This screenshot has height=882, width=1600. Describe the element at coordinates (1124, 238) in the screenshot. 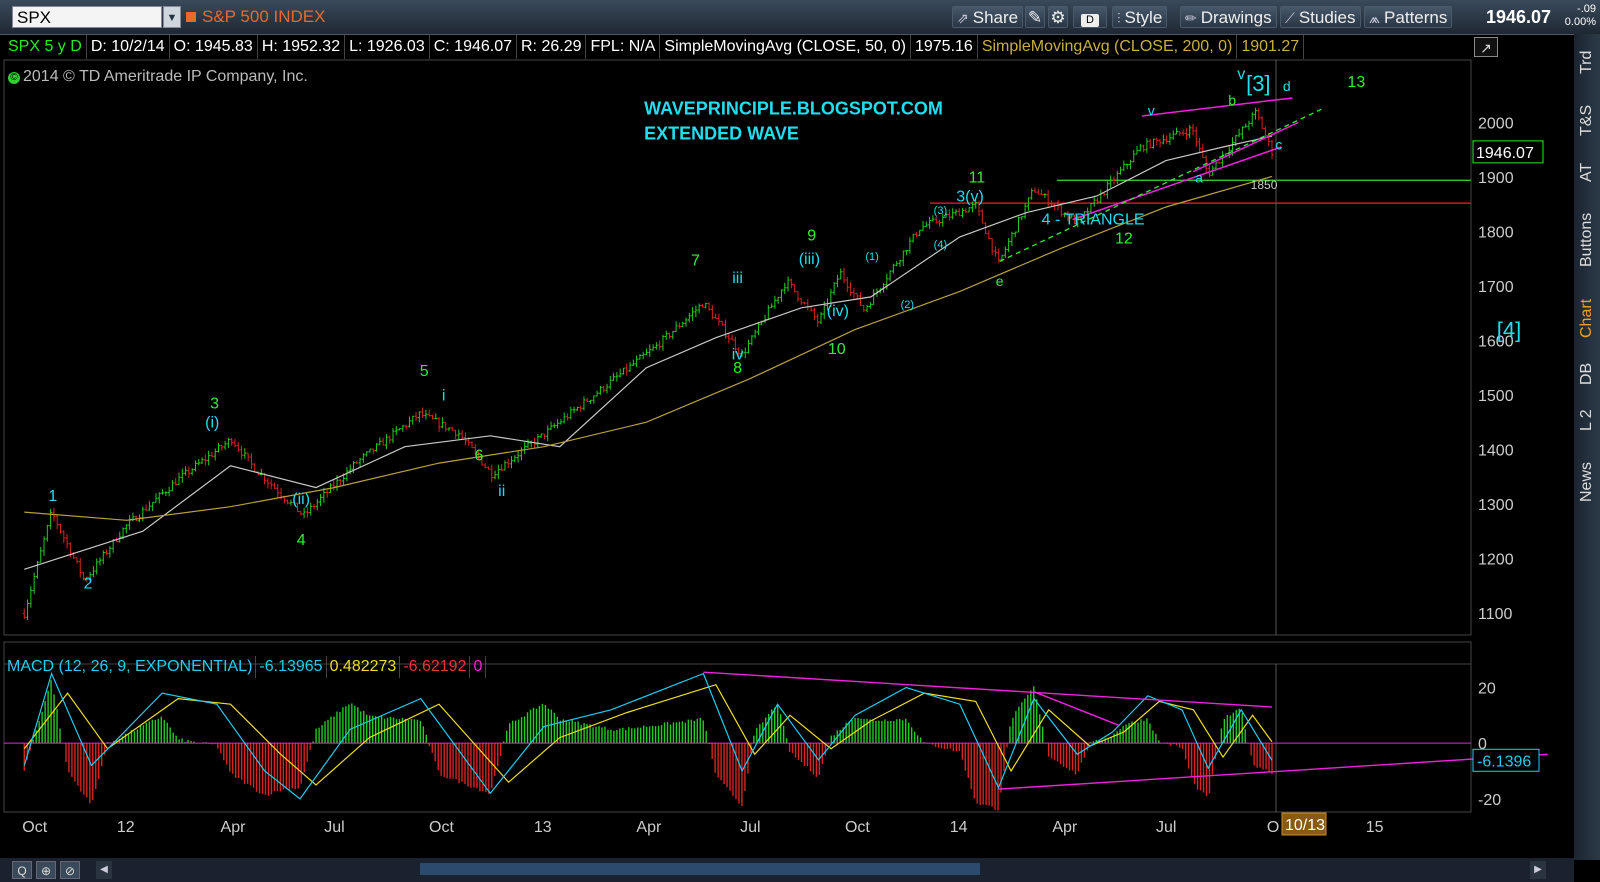

I see `wave-label: 12` at that location.